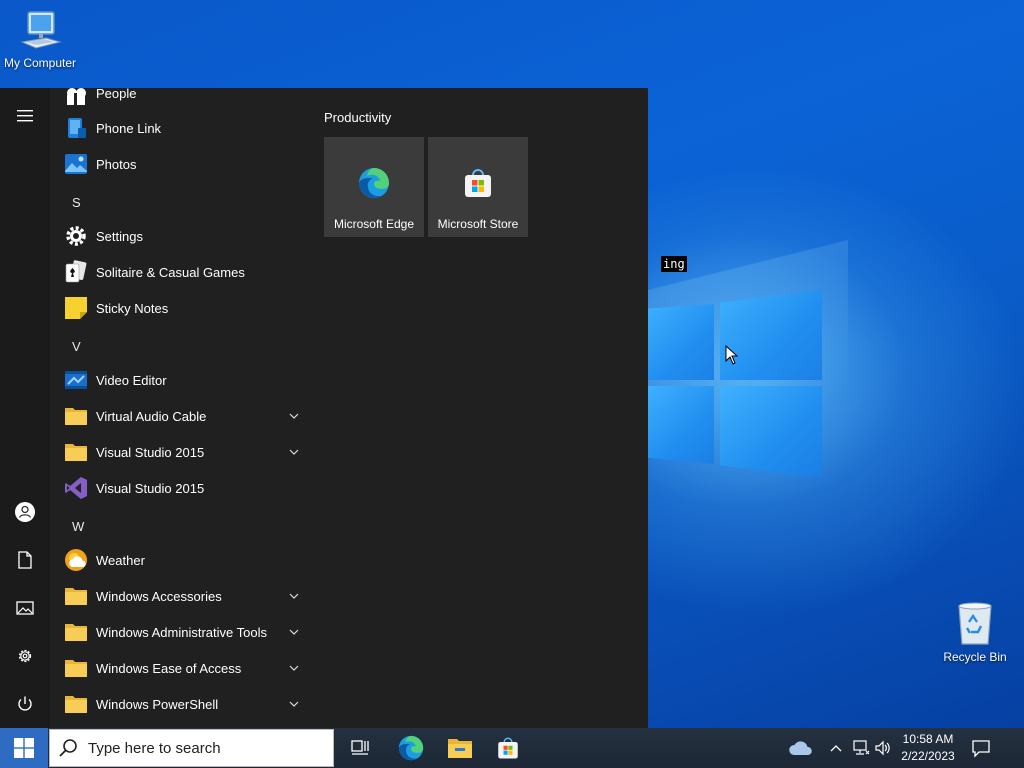 The height and width of the screenshot is (768, 1024). What do you see at coordinates (119, 236) in the screenshot?
I see `app-label: Settings` at bounding box center [119, 236].